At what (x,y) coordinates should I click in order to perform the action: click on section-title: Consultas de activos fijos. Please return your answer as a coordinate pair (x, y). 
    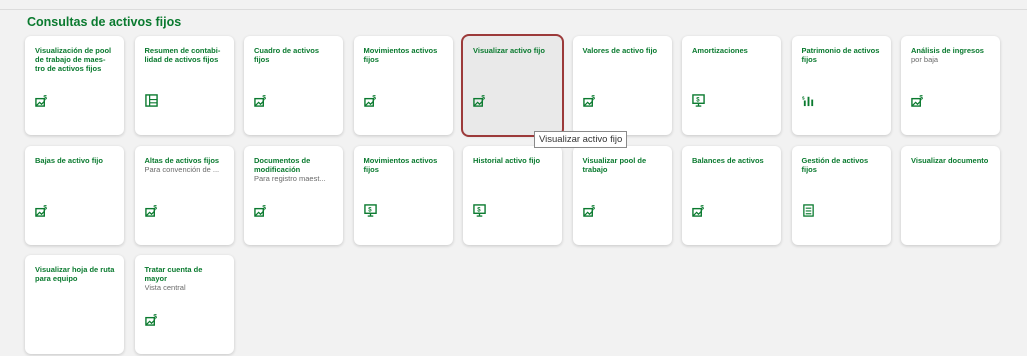
    Looking at the image, I should click on (104, 22).